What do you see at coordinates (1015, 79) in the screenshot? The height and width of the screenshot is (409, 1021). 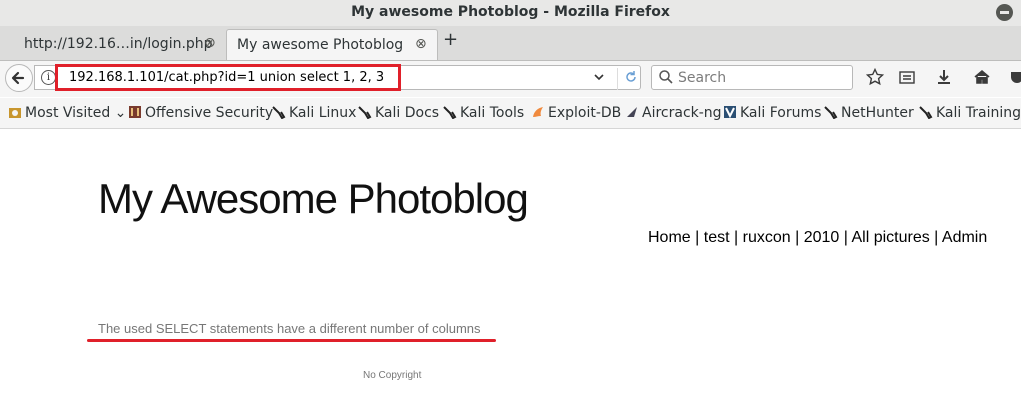 I see `pocket-icon` at bounding box center [1015, 79].